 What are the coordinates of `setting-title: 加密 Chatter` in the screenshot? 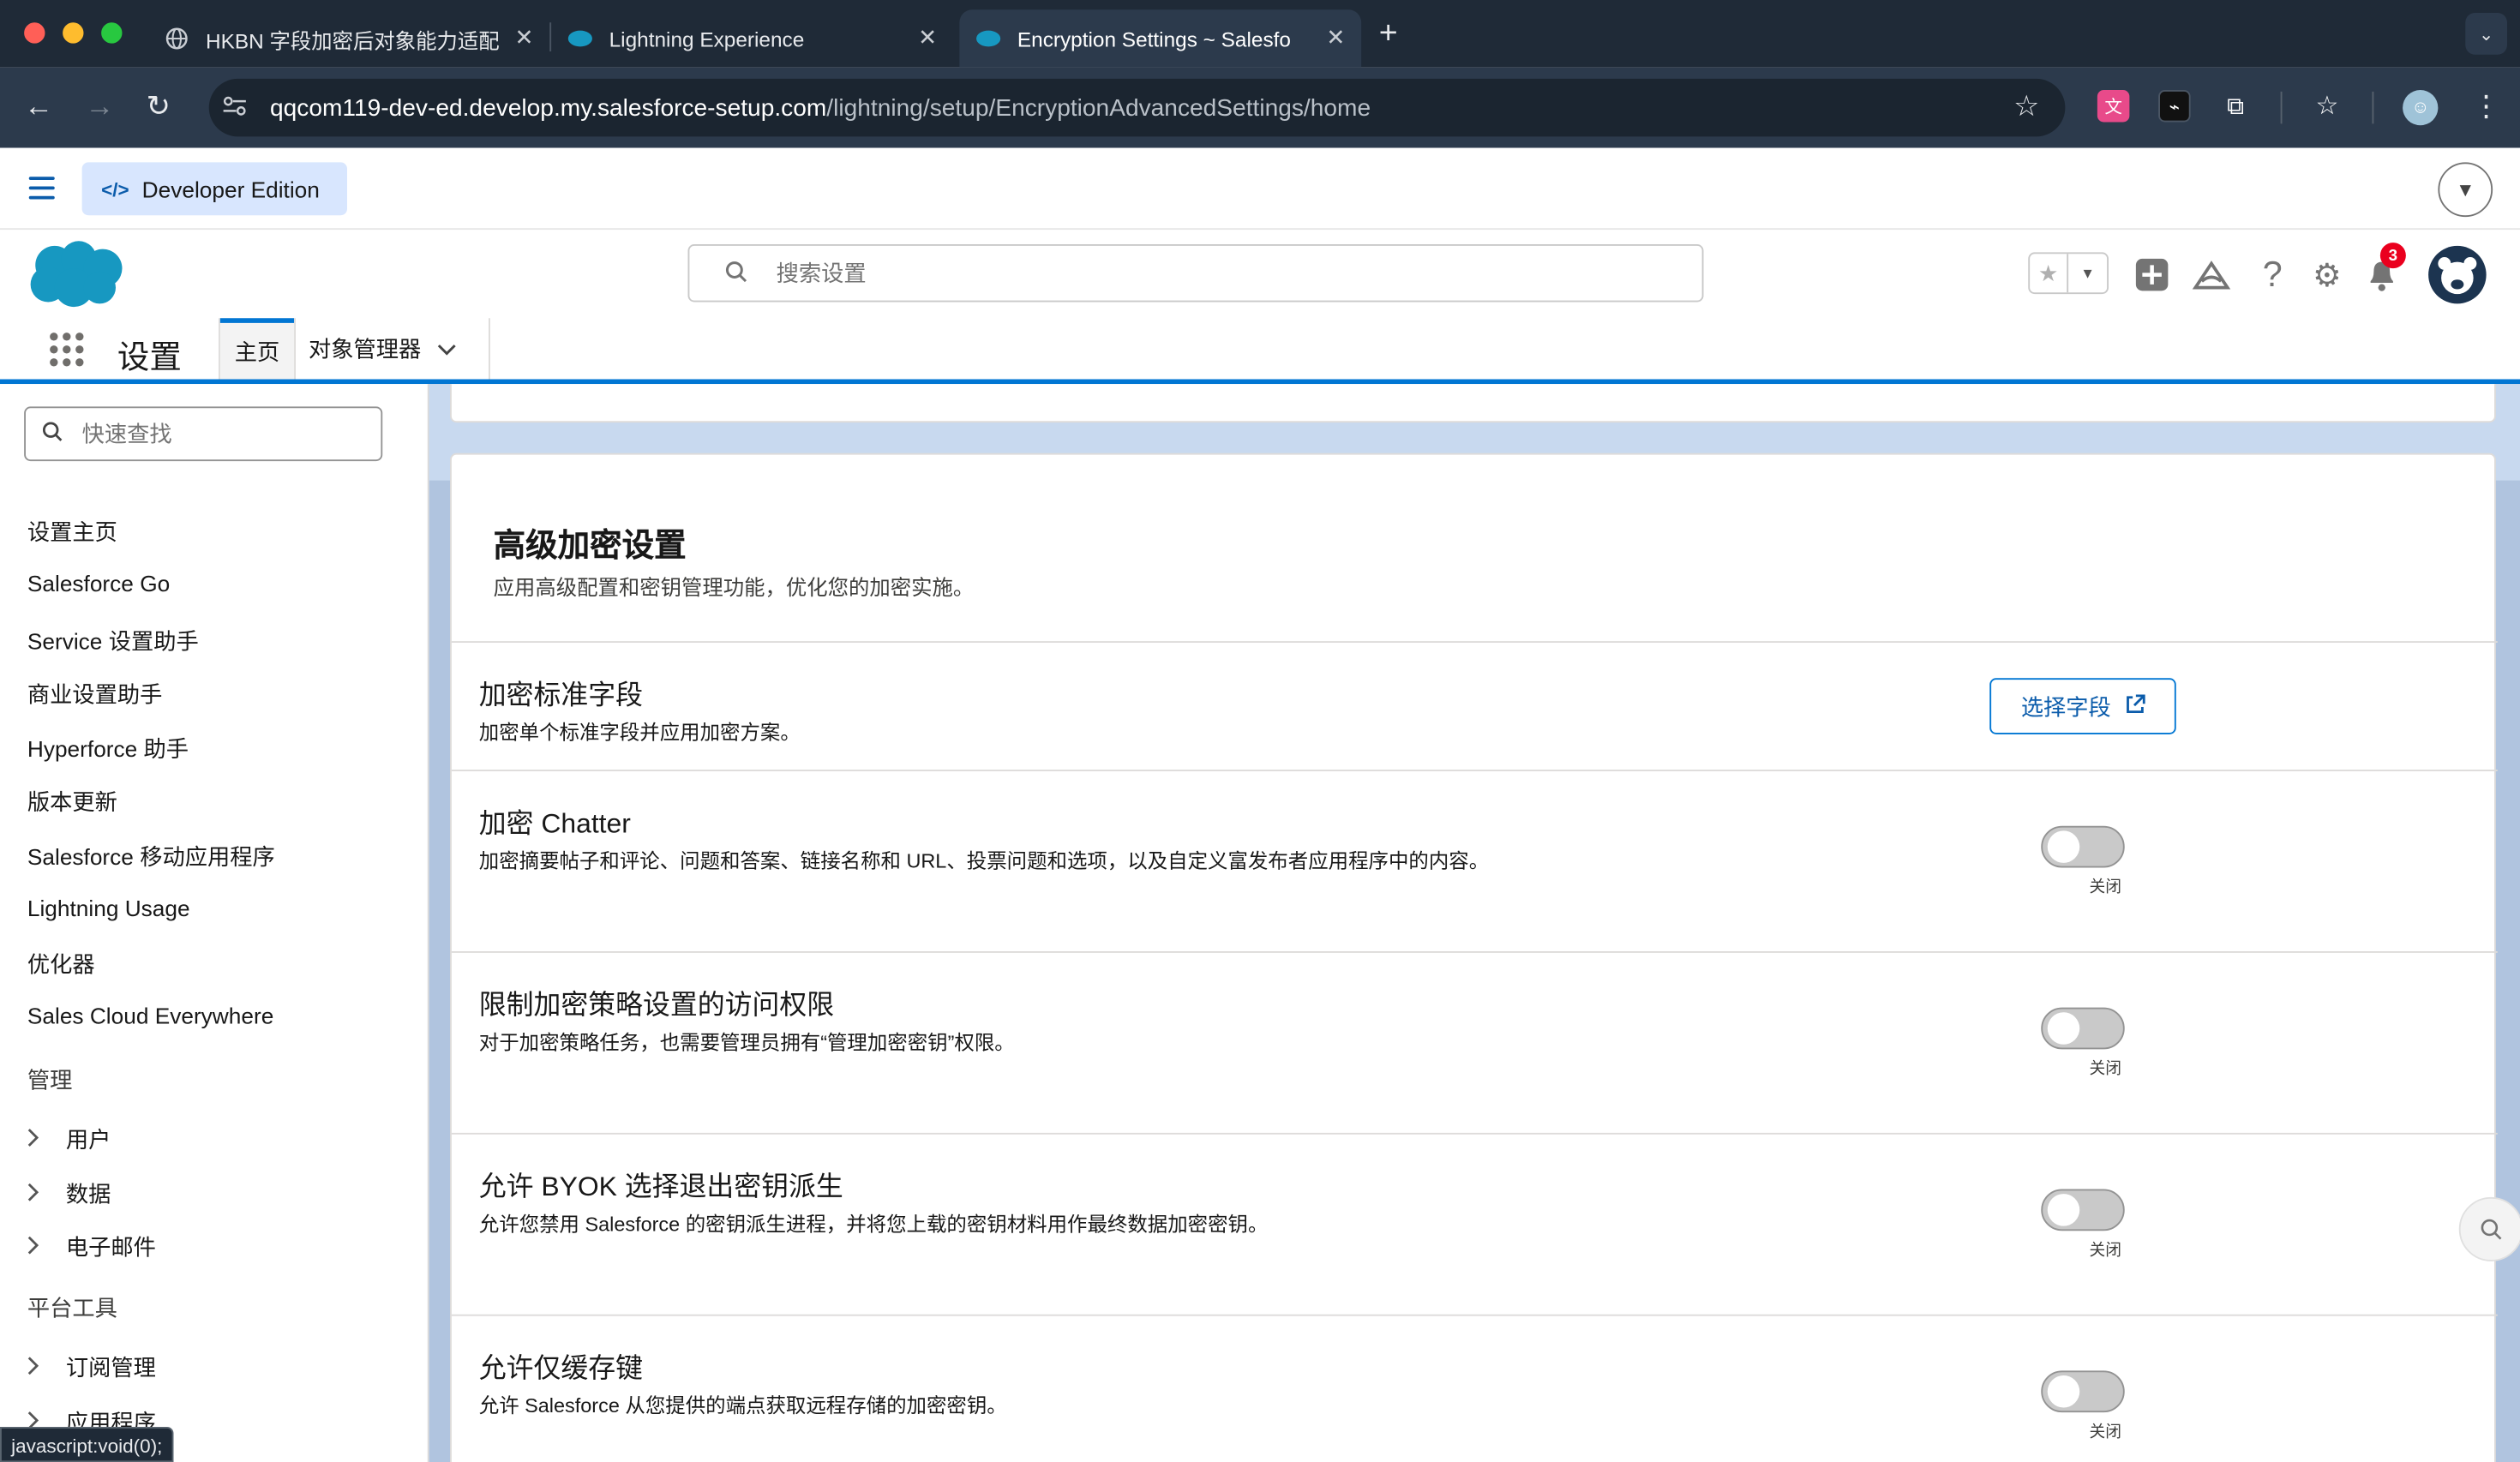 It's located at (554, 823).